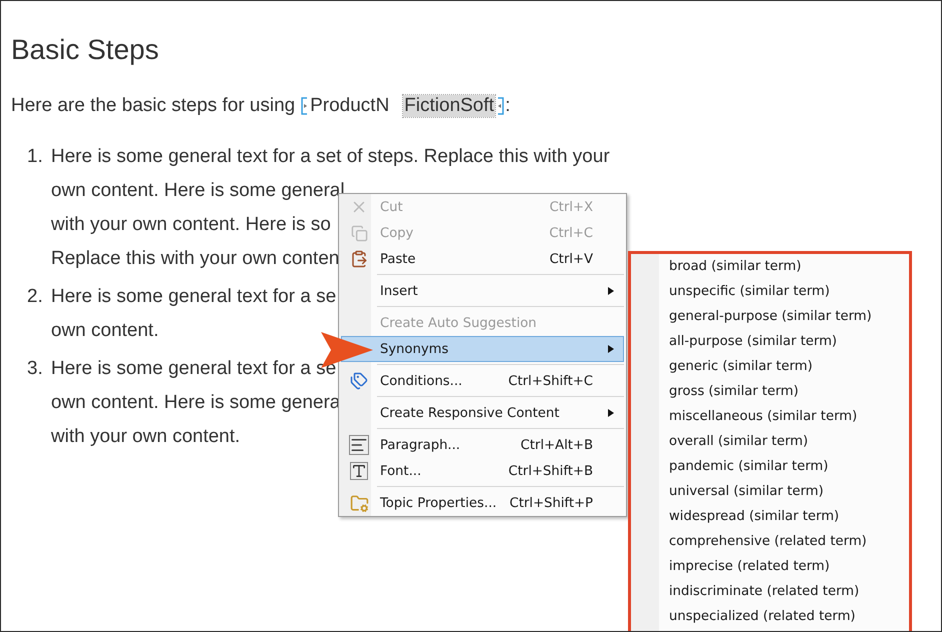 This screenshot has width=942, height=632. I want to click on variable-start-icon, so click(304, 106).